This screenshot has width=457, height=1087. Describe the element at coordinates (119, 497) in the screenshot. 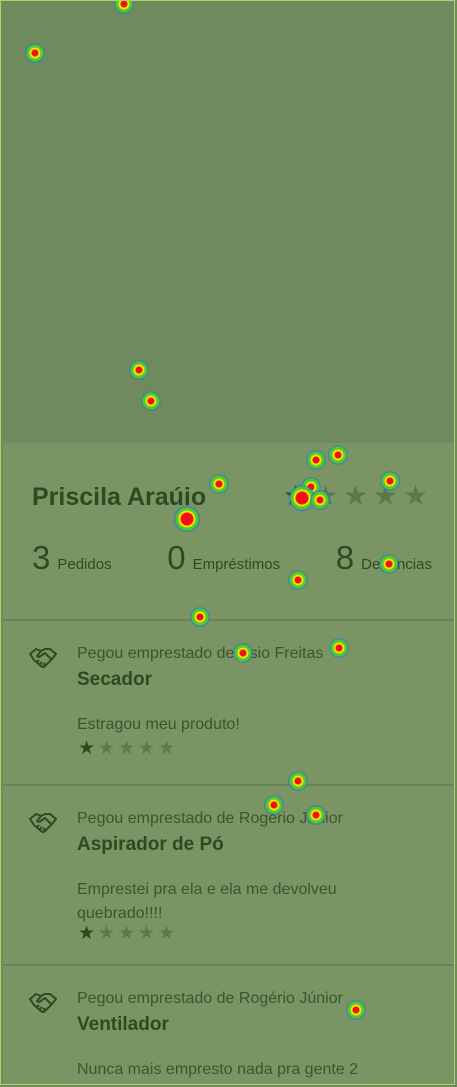

I see `user-name: Priscila Araúio` at that location.